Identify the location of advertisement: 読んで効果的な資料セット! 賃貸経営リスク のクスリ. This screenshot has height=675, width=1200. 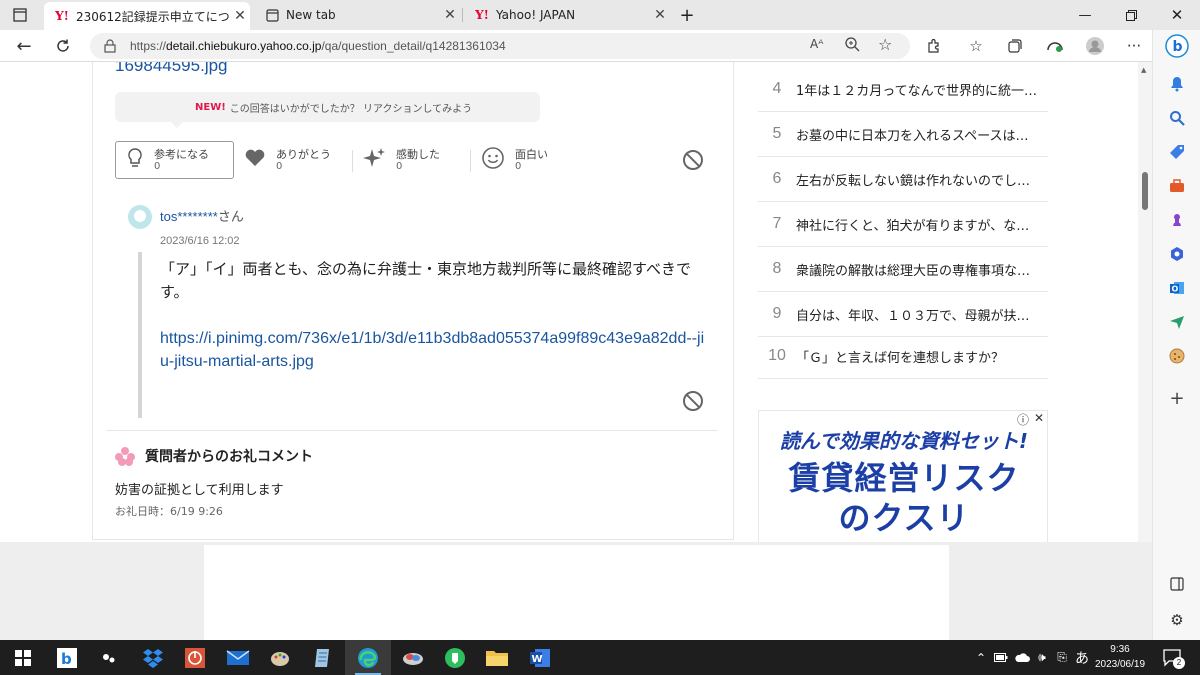
(903, 476).